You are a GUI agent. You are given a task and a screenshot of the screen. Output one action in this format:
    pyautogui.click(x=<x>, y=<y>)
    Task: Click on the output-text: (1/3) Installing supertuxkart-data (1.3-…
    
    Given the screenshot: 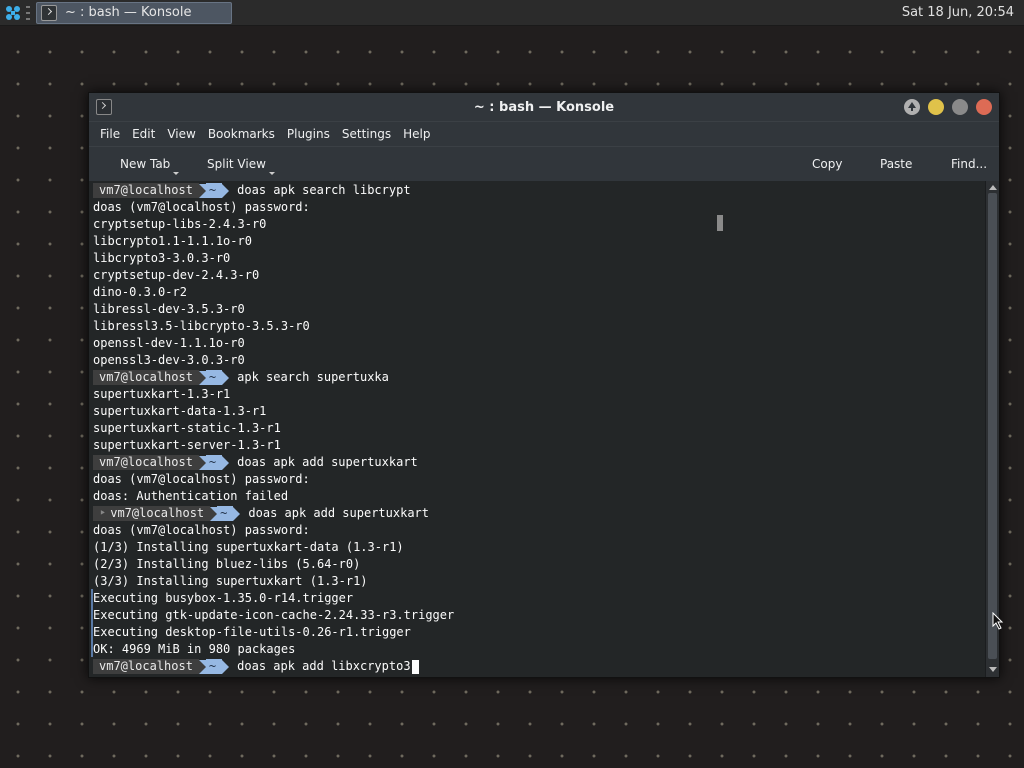 What is the action you would take?
    pyautogui.click(x=248, y=547)
    